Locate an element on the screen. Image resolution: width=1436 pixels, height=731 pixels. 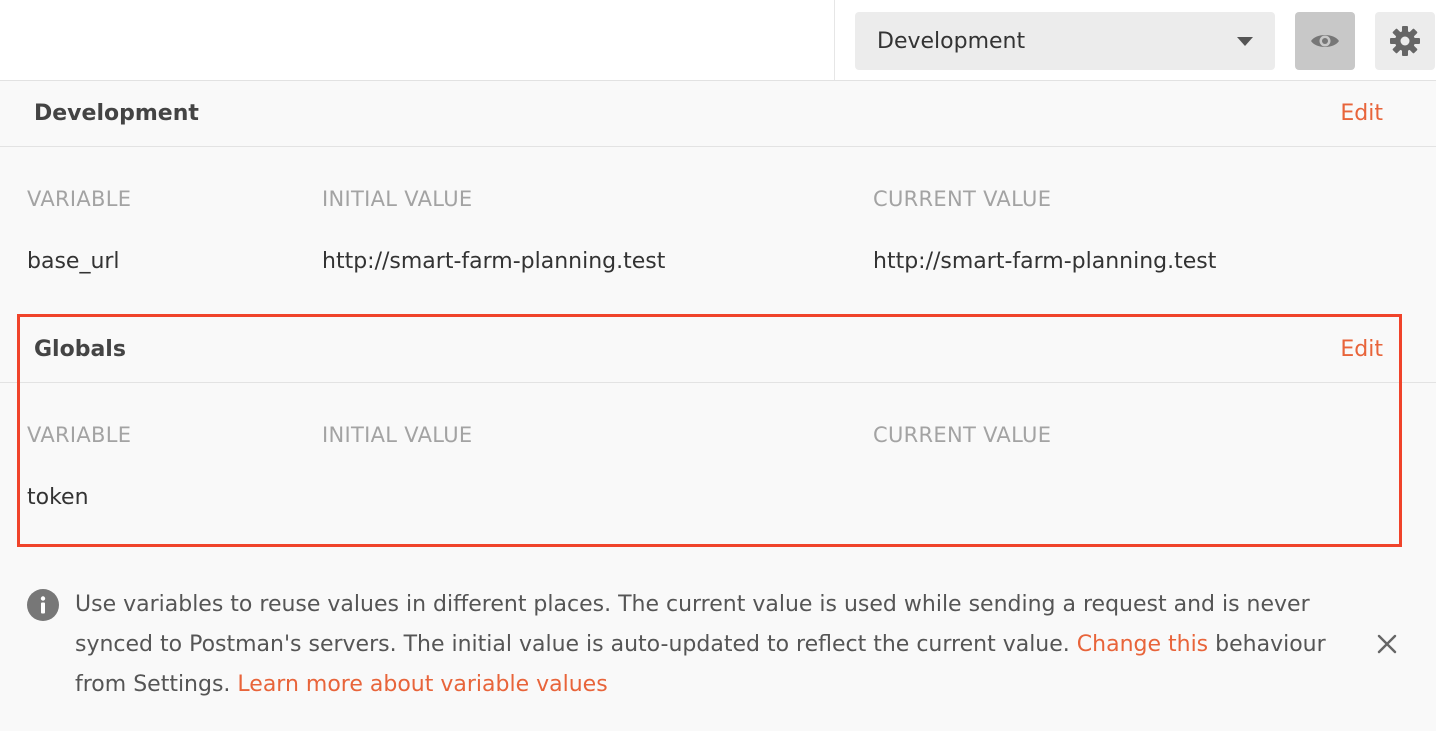
globals-column-initial-value: INITIAL VALUE is located at coordinates (397, 435).